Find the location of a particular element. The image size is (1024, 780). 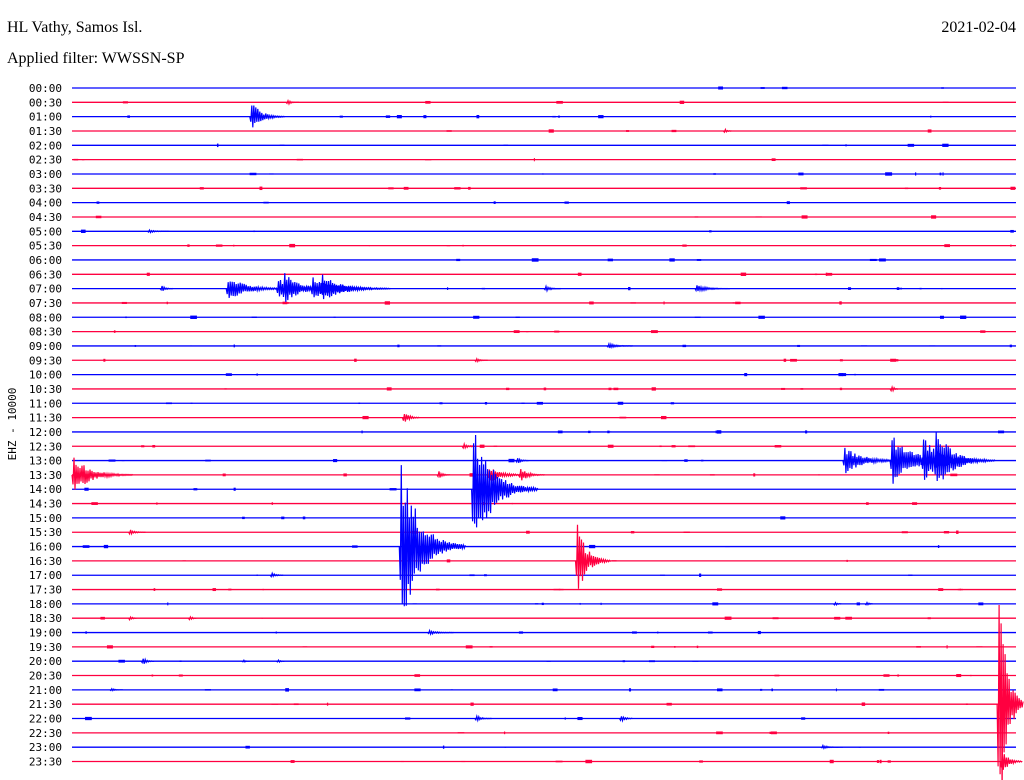

row-time-label: 02:00 is located at coordinates (45, 145).